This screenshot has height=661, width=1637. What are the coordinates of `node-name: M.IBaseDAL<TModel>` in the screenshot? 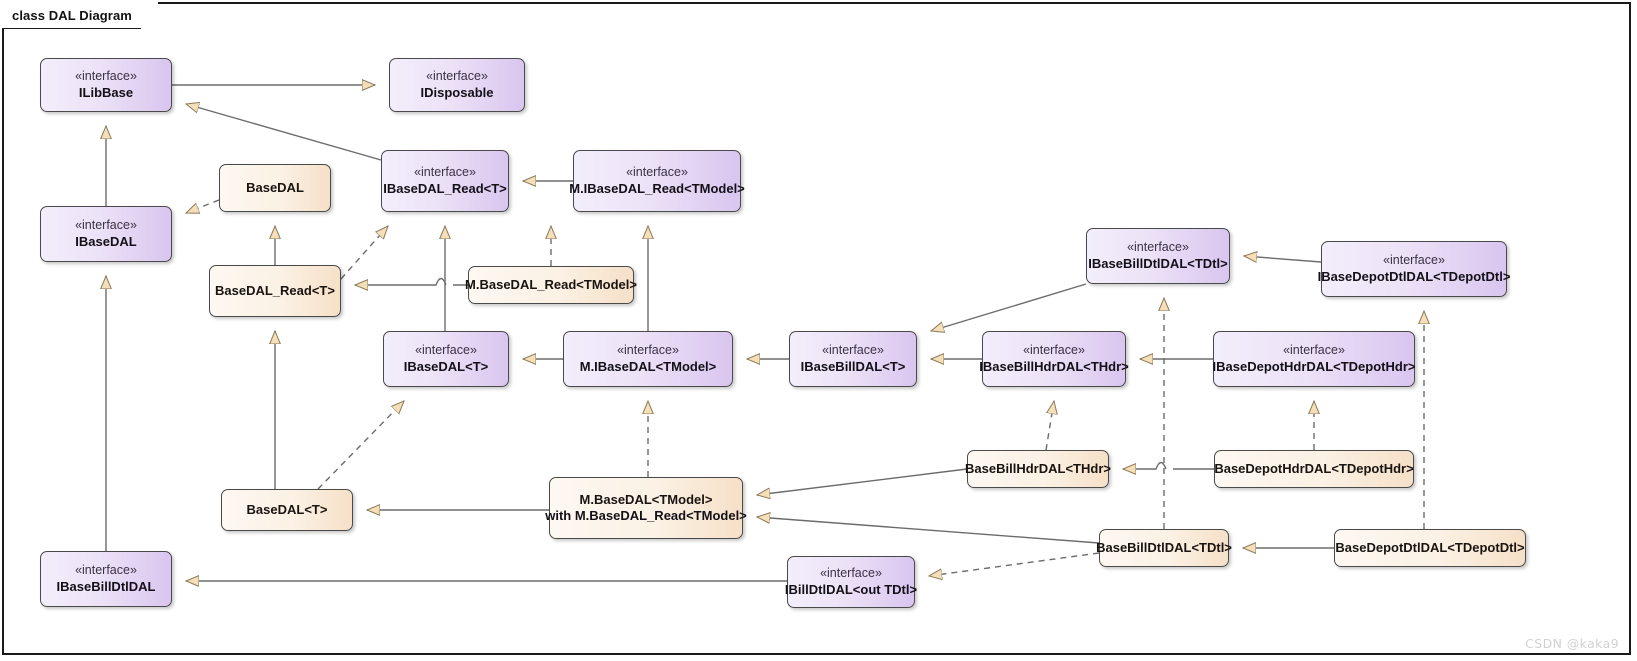 It's located at (648, 366).